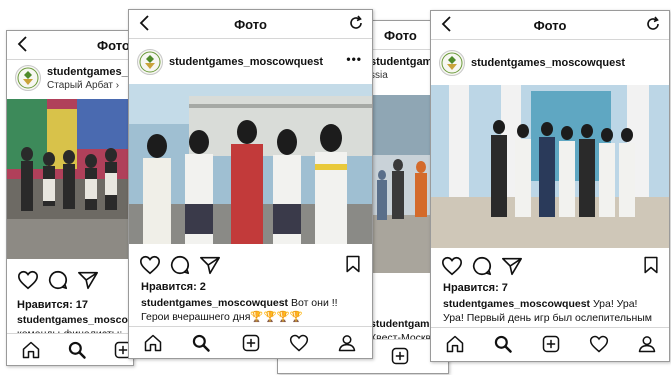  I want to click on post-header: studentgames_m Старый Арбат ›, so click(70, 78).